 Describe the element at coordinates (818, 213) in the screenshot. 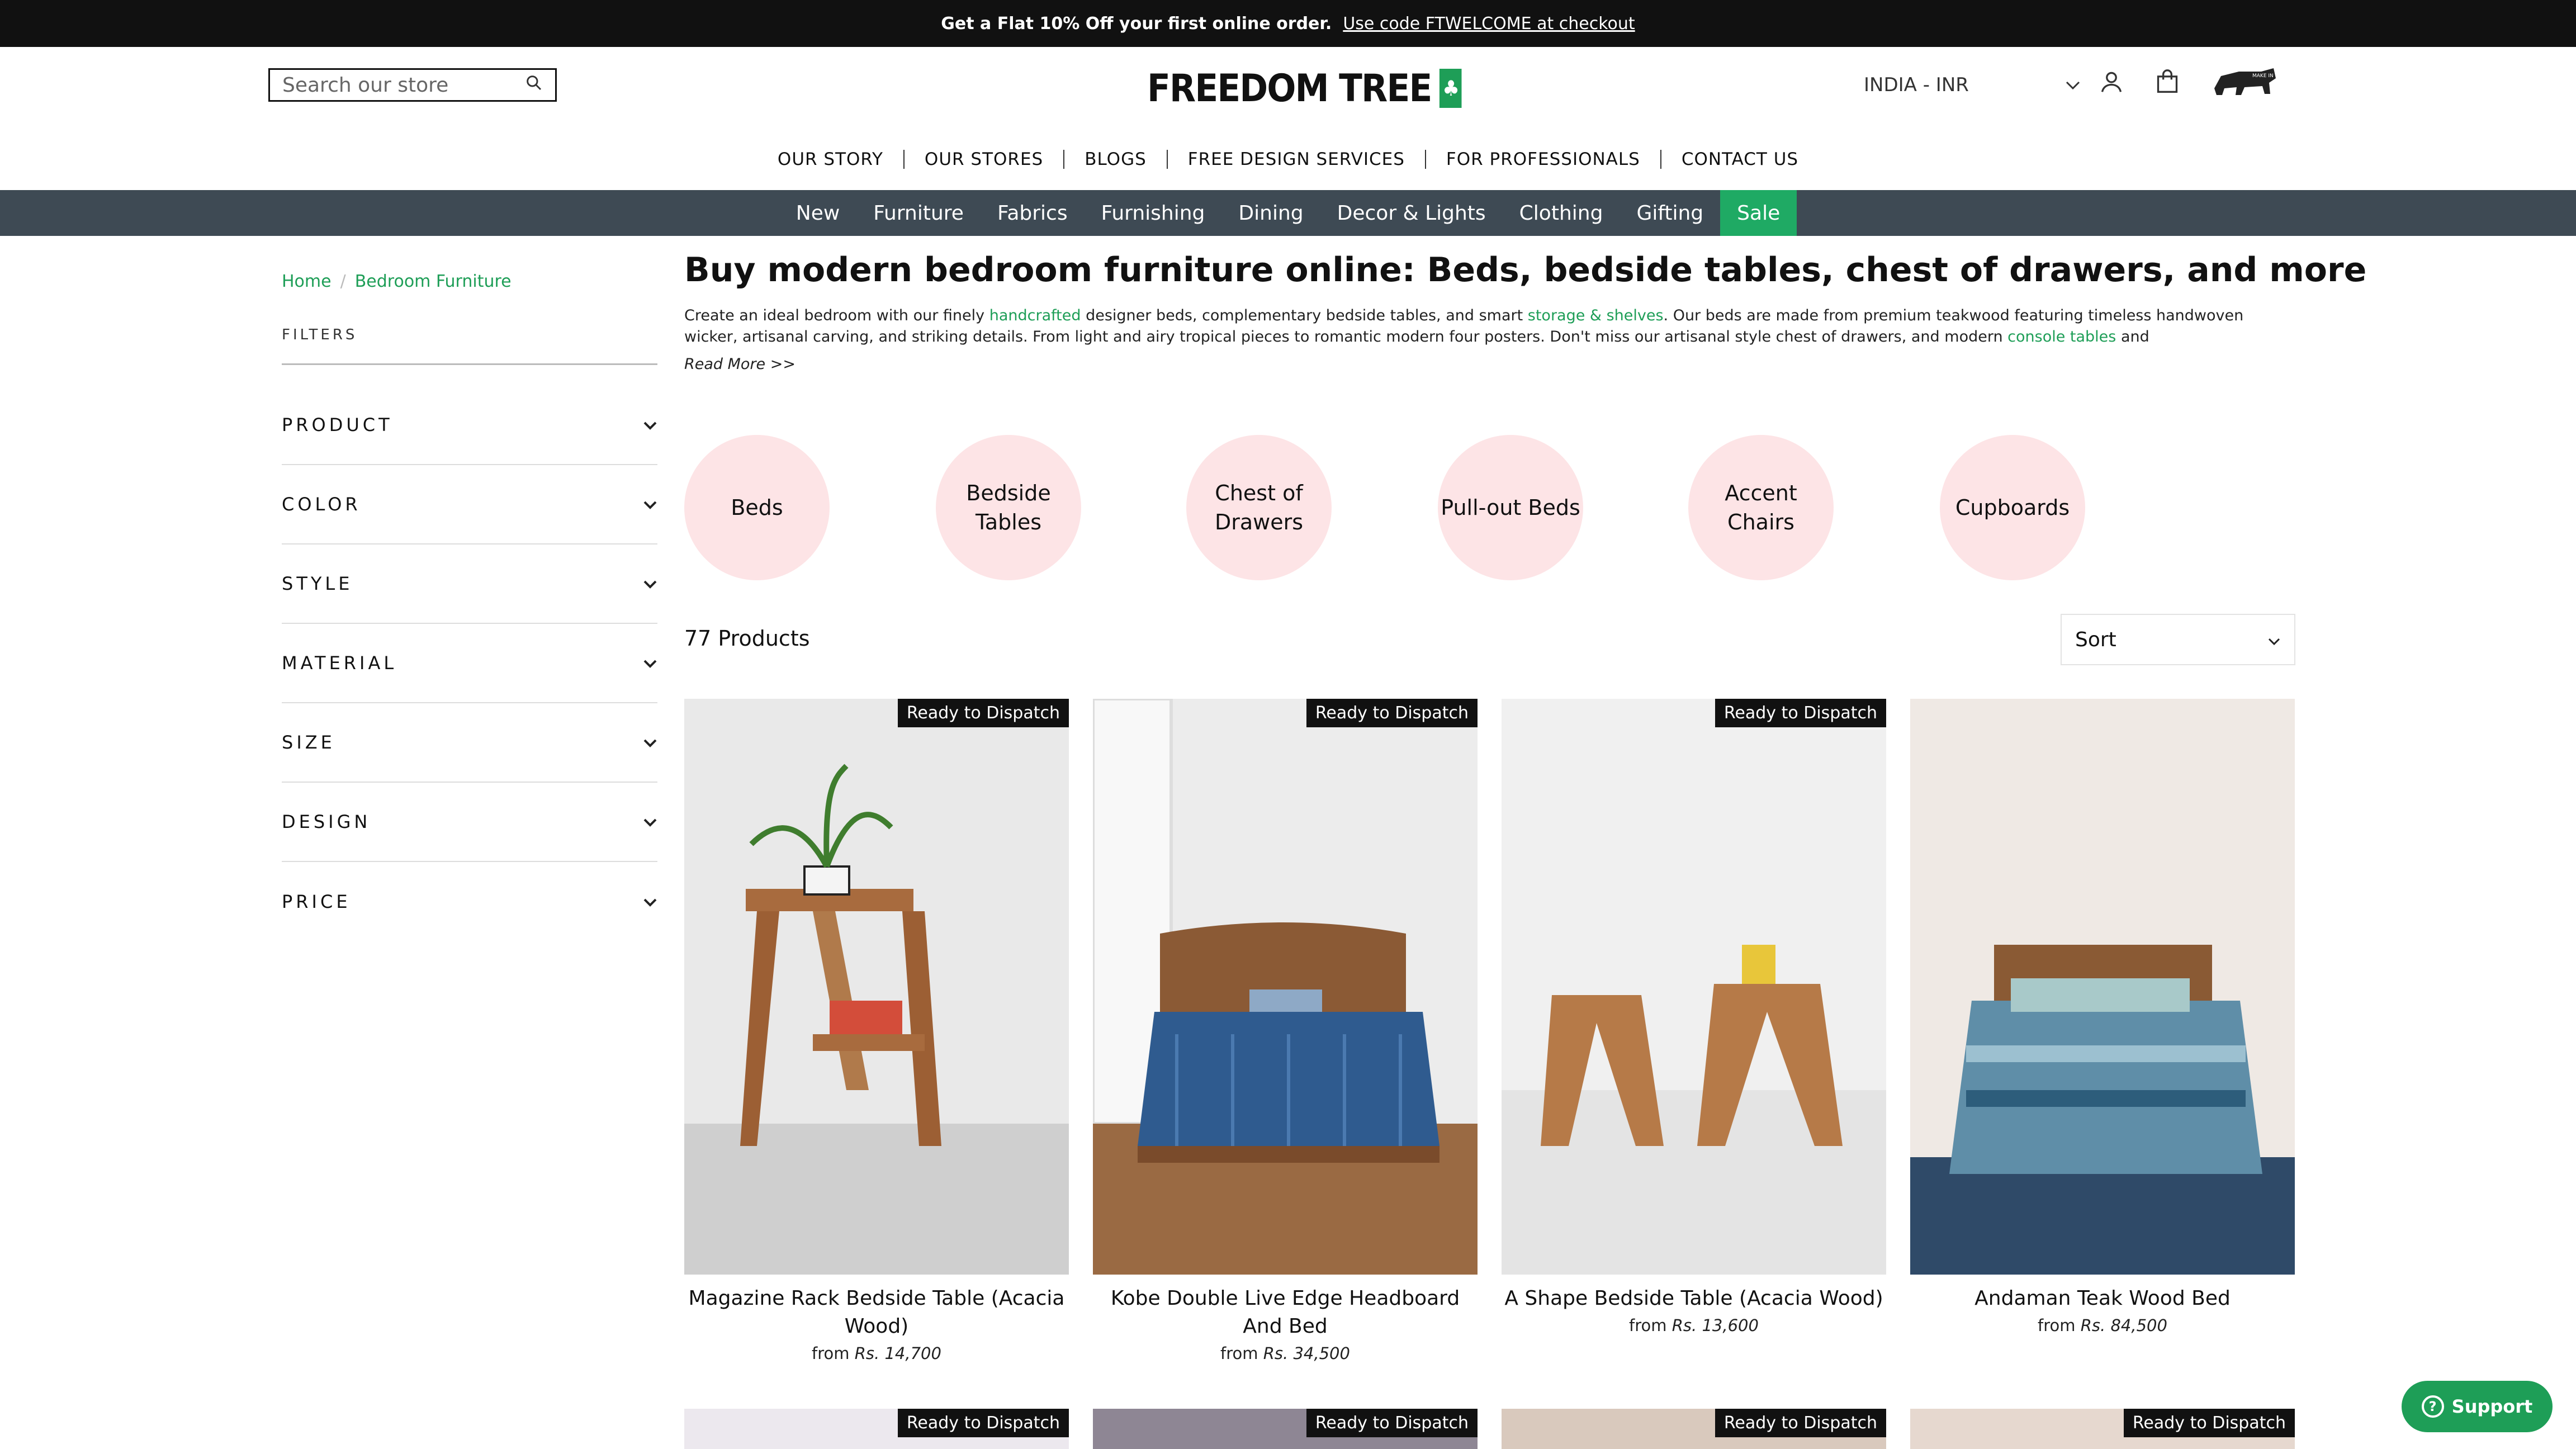

I see `nav-new: New` at that location.